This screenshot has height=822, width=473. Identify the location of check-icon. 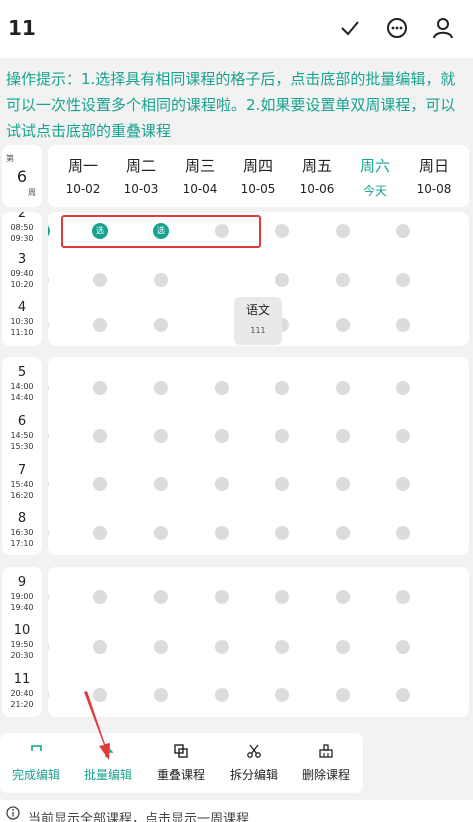
(350, 28).